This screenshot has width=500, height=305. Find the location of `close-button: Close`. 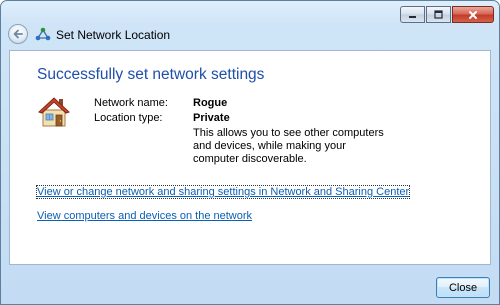

close-button: Close is located at coordinates (463, 287).